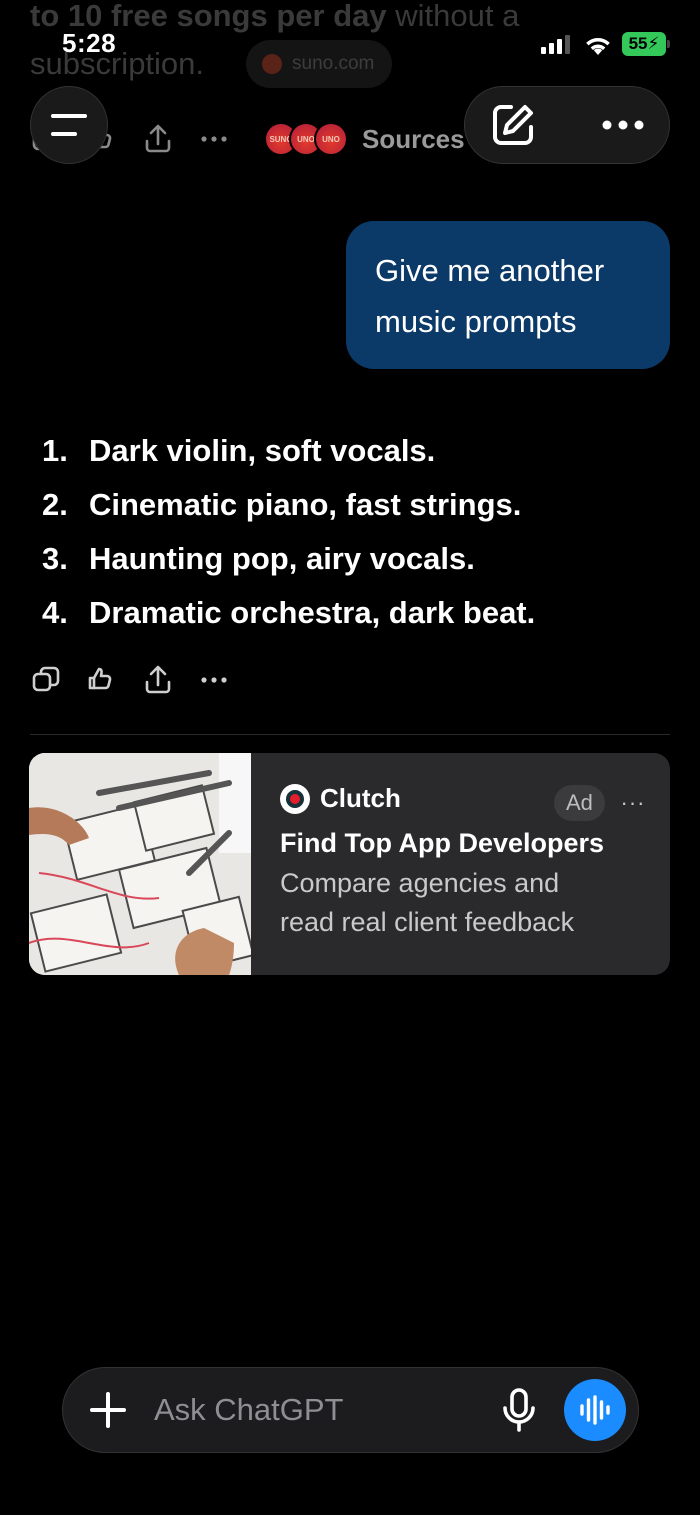 The image size is (700, 1515). I want to click on more-options-icon, so click(623, 125).